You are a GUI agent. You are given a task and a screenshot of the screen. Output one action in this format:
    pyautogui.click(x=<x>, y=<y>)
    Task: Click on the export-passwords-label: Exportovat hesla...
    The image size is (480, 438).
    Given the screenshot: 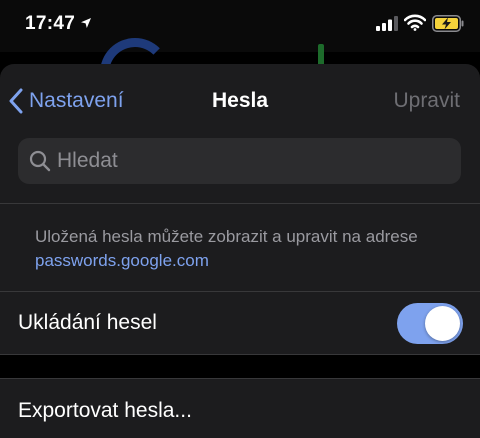 What is the action you would take?
    pyautogui.click(x=105, y=410)
    